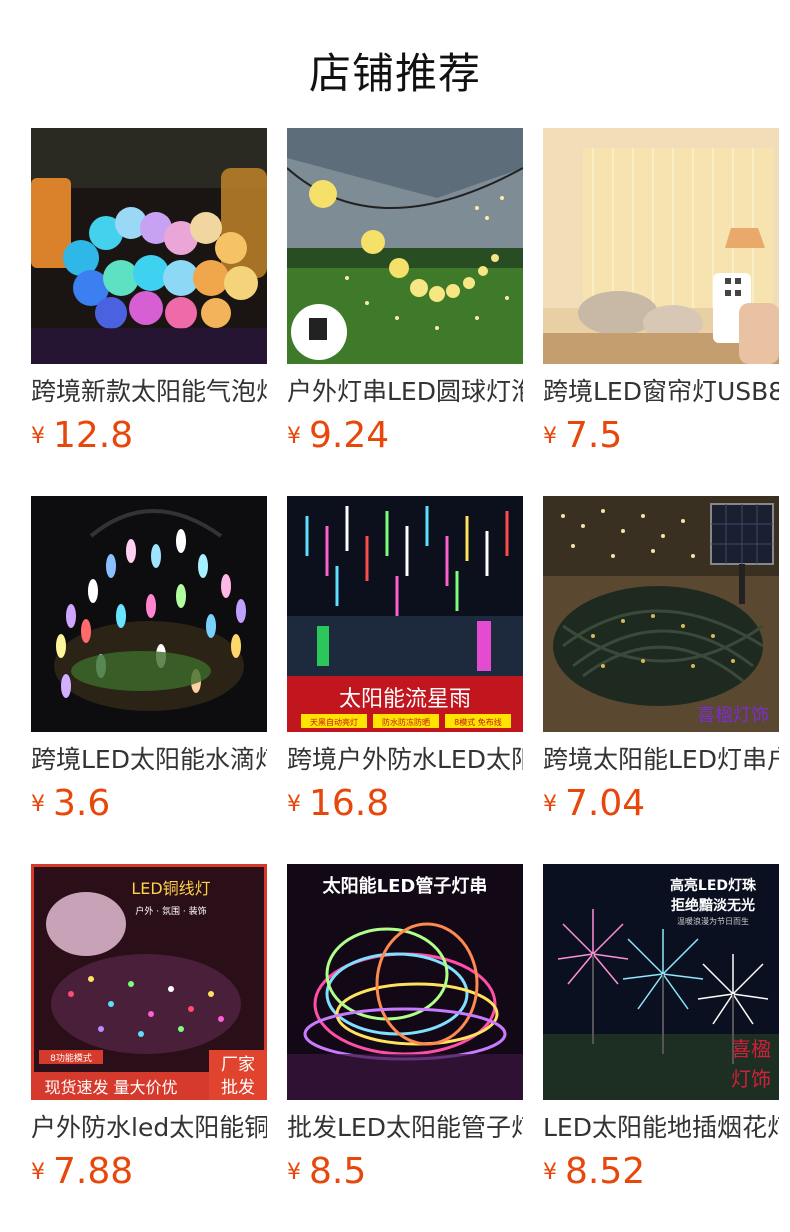 This screenshot has width=790, height=1232. What do you see at coordinates (334, 722) in the screenshot?
I see `image-tag-text: 天黑自动亮灯` at bounding box center [334, 722].